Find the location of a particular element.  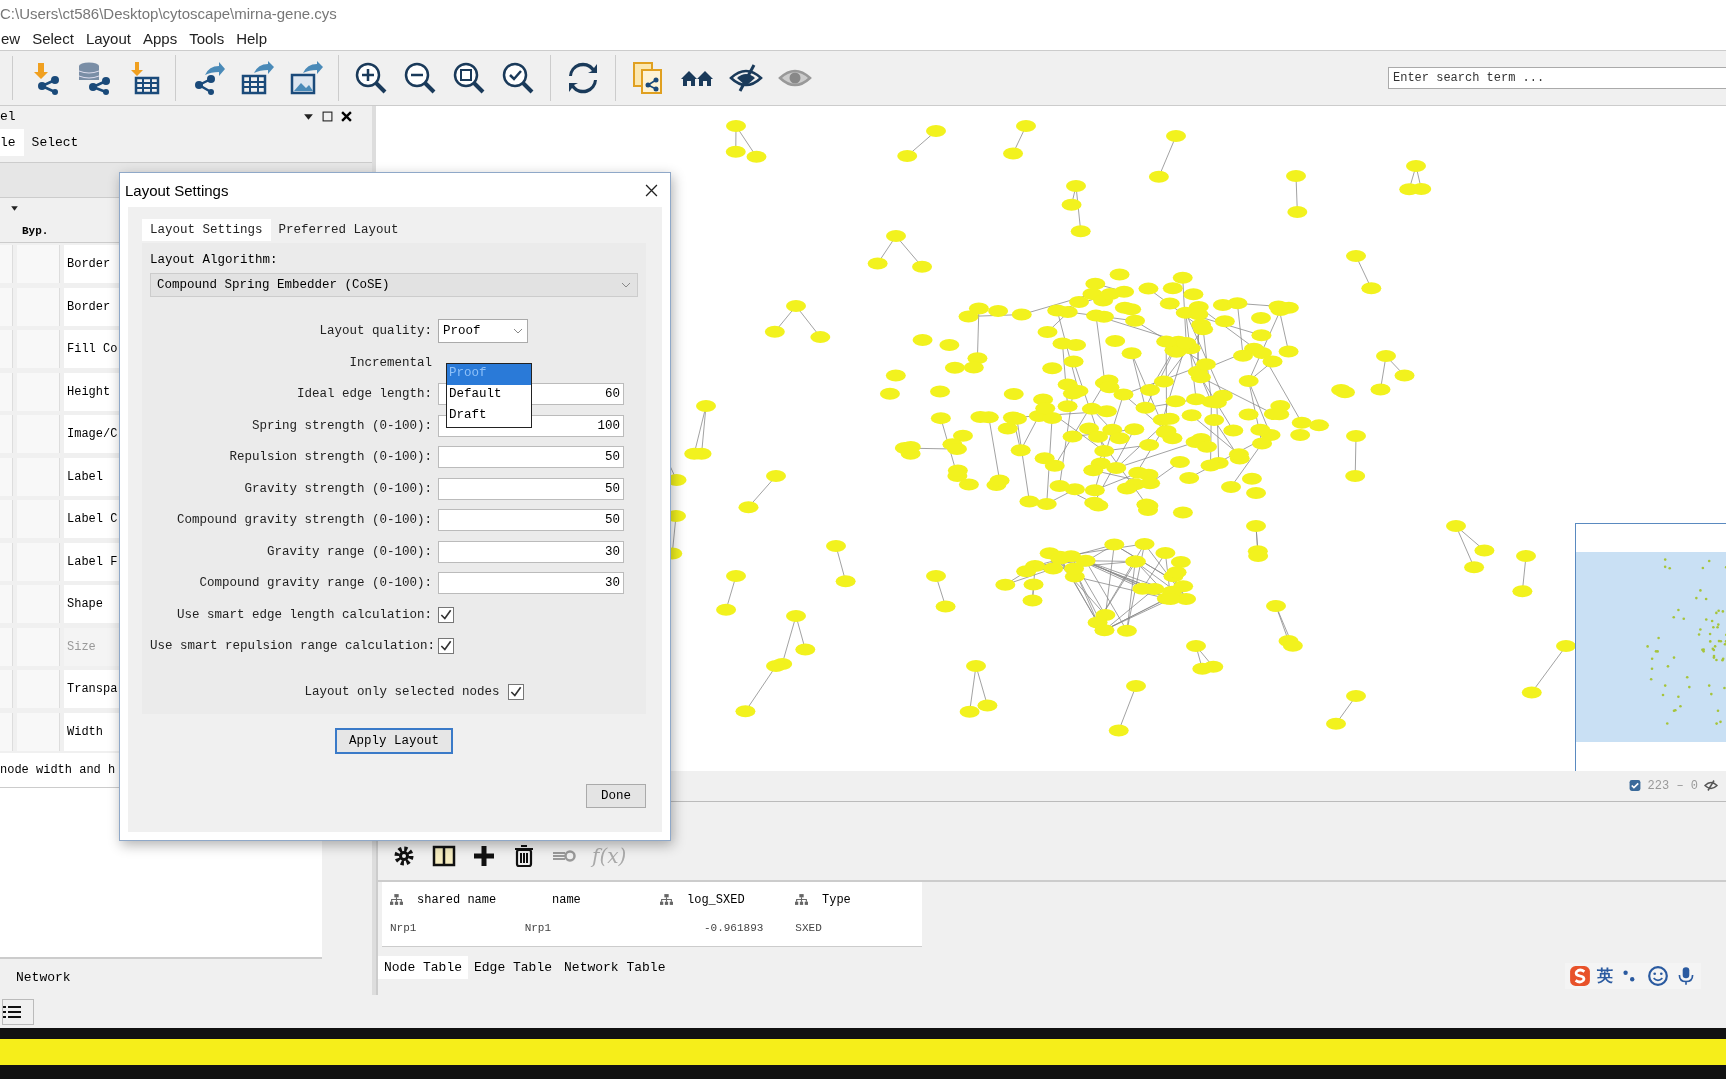

quality-dropdown: Proof is located at coordinates (483, 331).